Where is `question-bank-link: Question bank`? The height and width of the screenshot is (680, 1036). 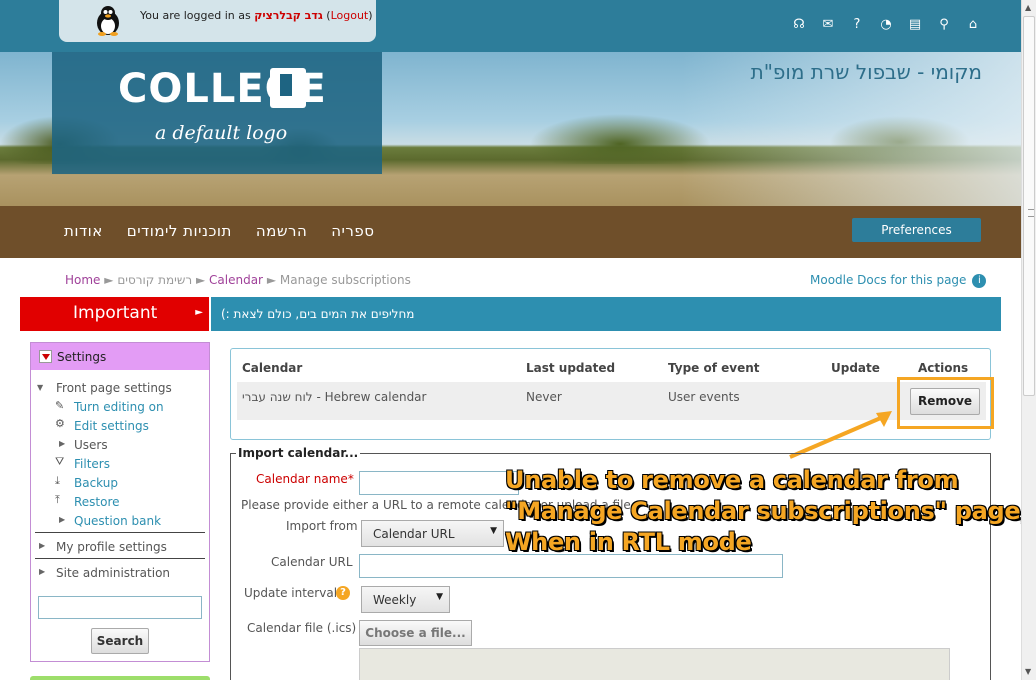
question-bank-link: Question bank is located at coordinates (117, 521).